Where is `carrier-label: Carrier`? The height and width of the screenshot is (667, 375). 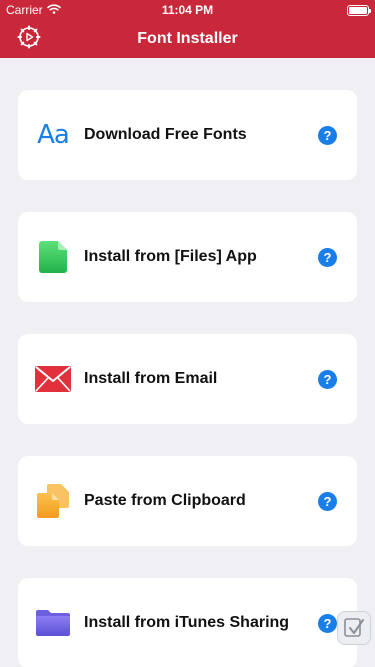
carrier-label: Carrier is located at coordinates (24, 10).